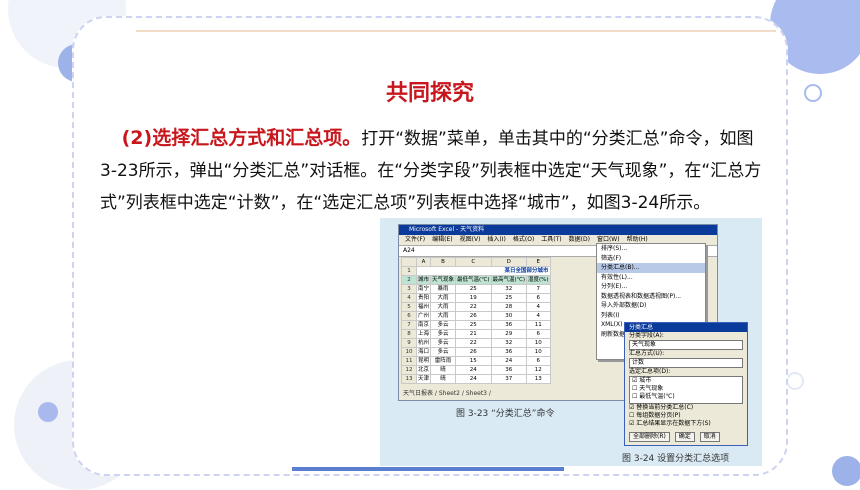  Describe the element at coordinates (442, 239) in the screenshot. I see `menu-item-1: 编辑(E)` at that location.